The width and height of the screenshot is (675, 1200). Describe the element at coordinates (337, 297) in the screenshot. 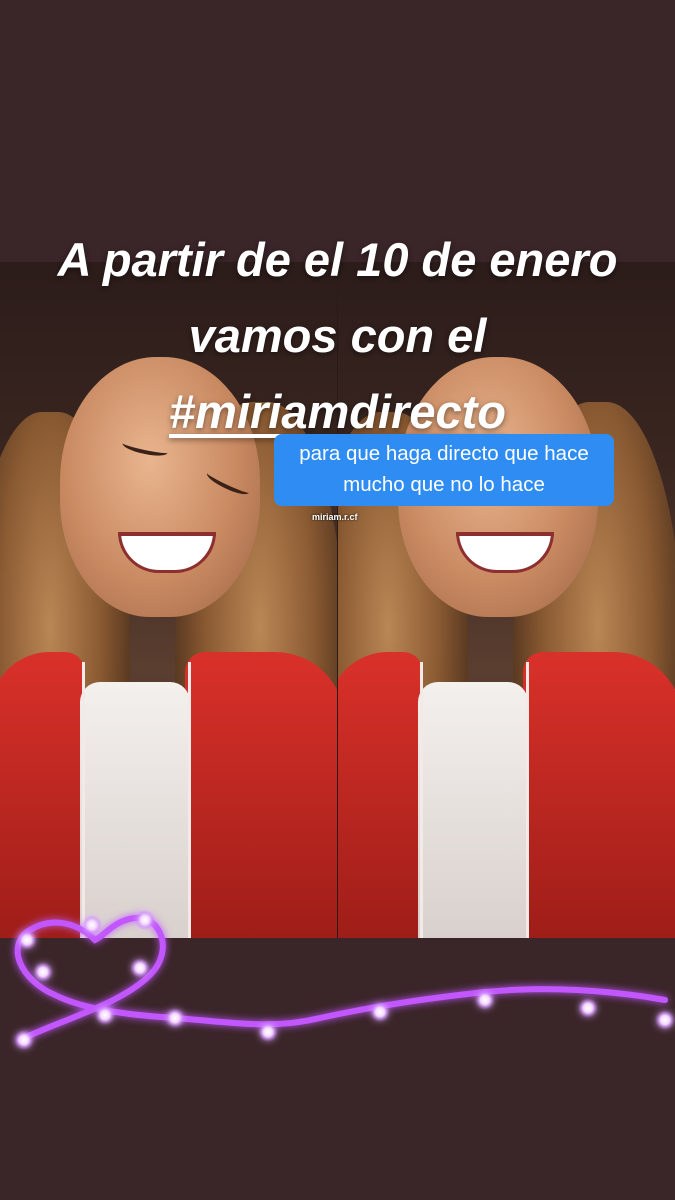

I see `headline-text: A partir de el 10 de enero vamos con el` at that location.